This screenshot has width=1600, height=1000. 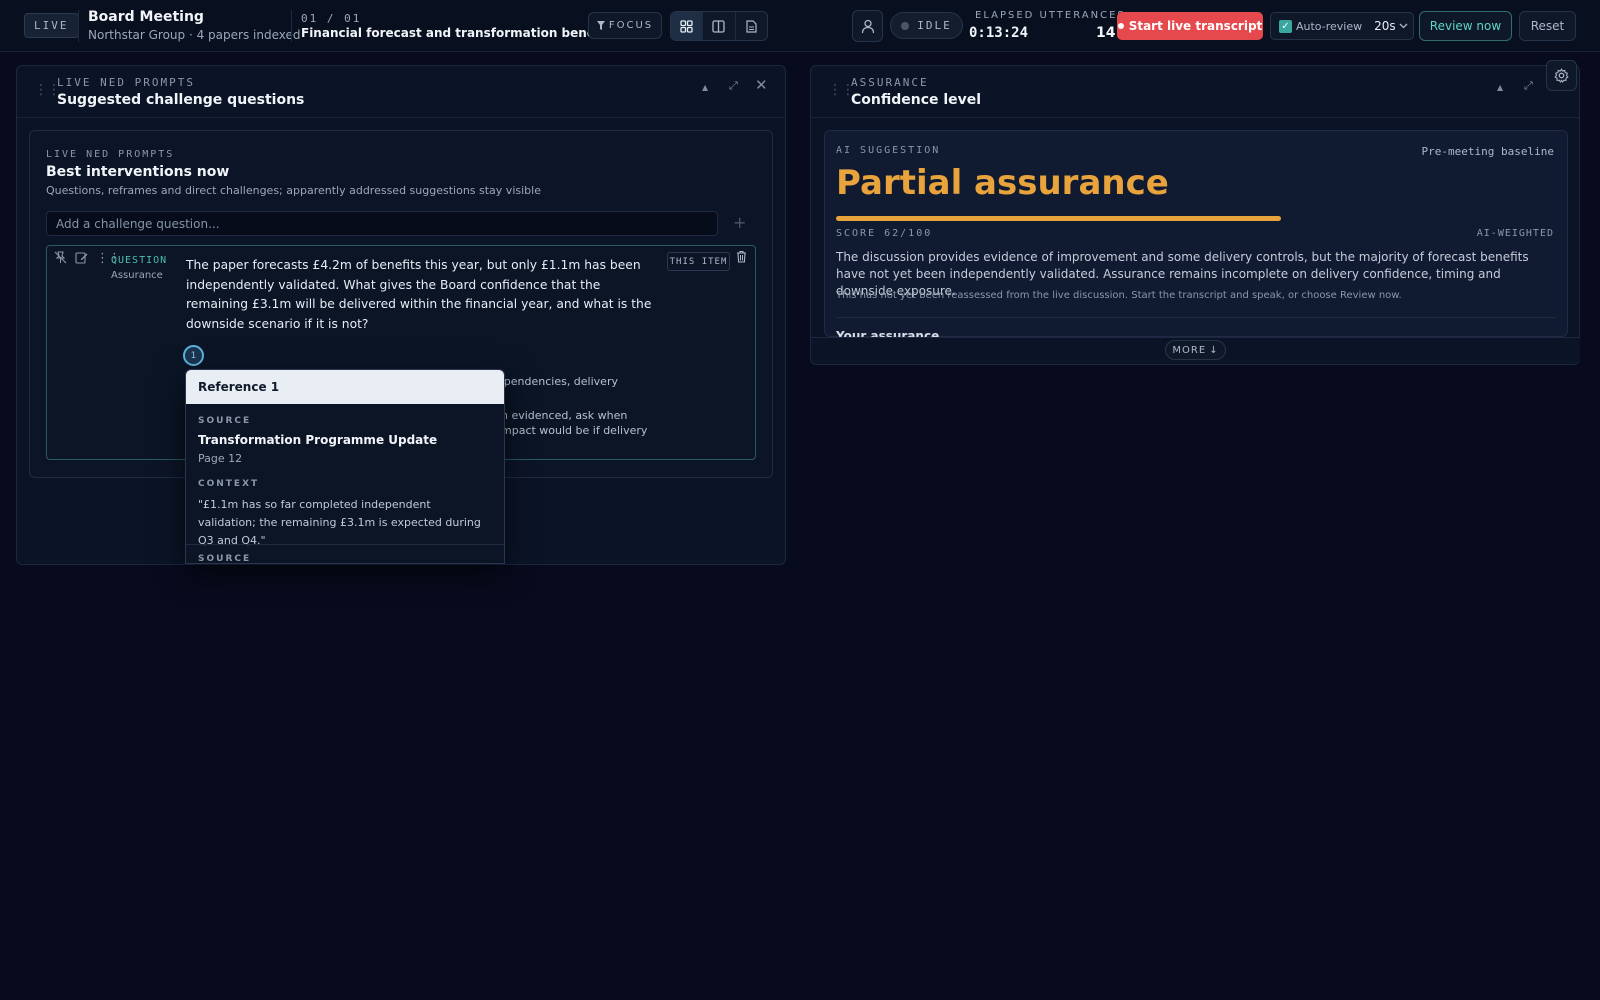 I want to click on chevron-down-icon, so click(x=1403, y=26).